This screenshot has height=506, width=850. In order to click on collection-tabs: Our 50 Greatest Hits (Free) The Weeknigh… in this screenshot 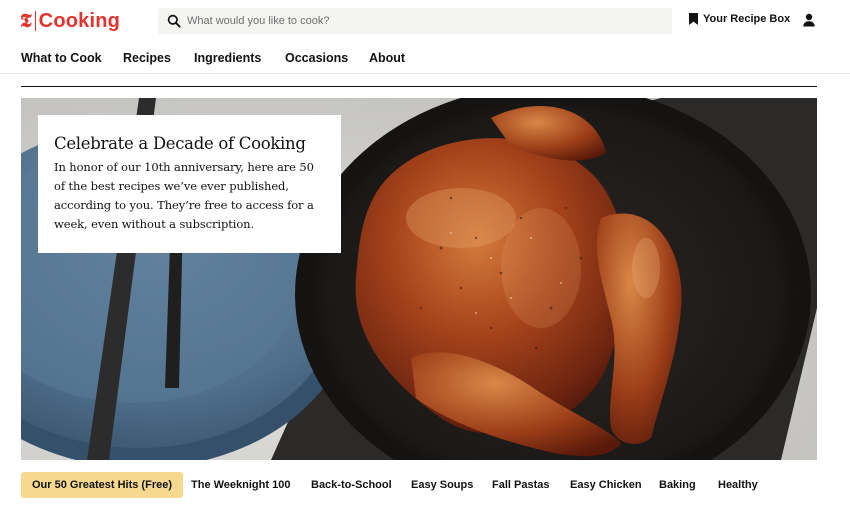, I will do `click(426, 485)`.